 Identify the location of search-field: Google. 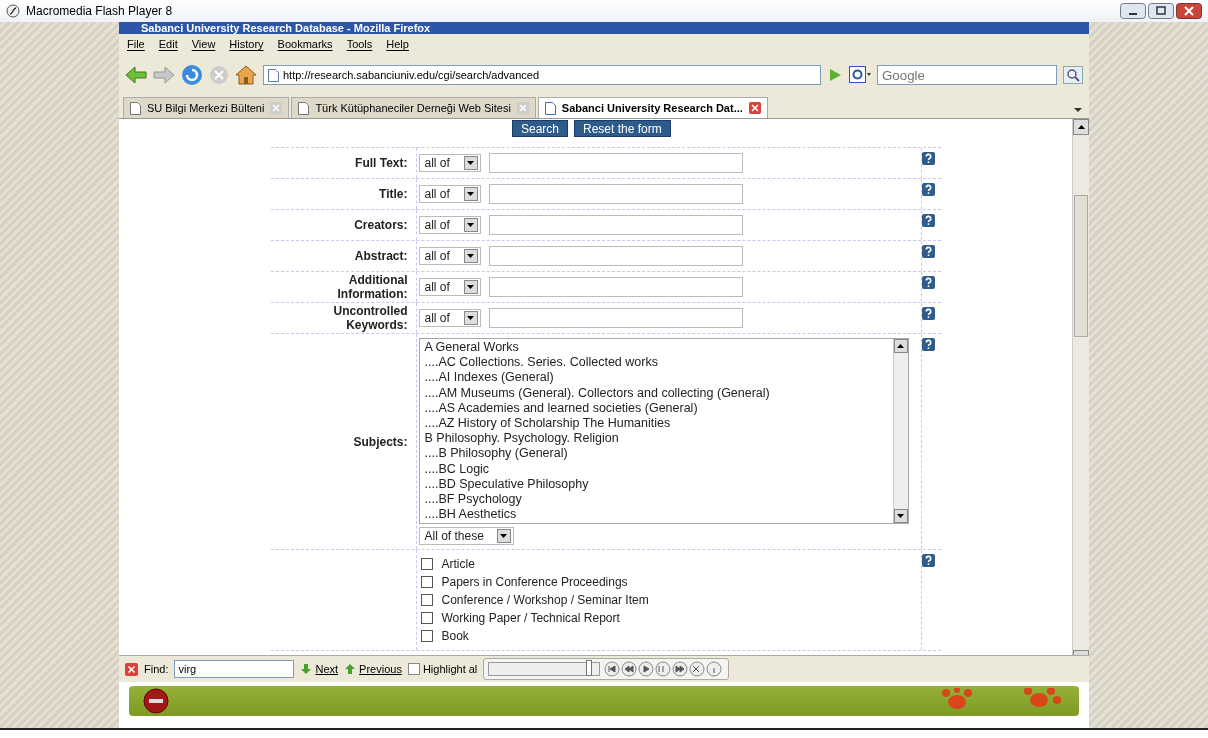
(967, 75).